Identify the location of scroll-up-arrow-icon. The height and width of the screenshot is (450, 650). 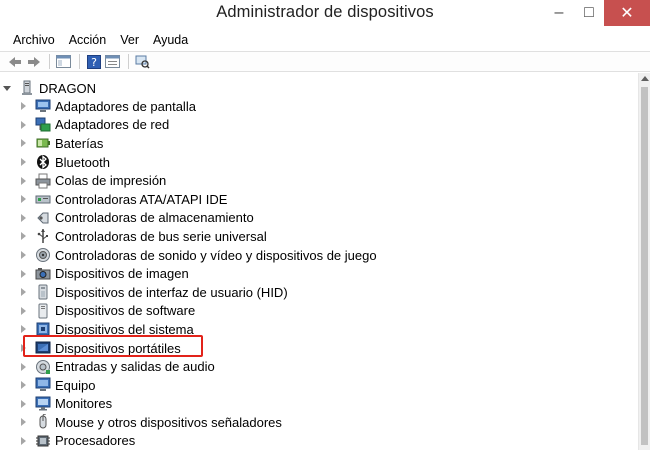
(645, 78).